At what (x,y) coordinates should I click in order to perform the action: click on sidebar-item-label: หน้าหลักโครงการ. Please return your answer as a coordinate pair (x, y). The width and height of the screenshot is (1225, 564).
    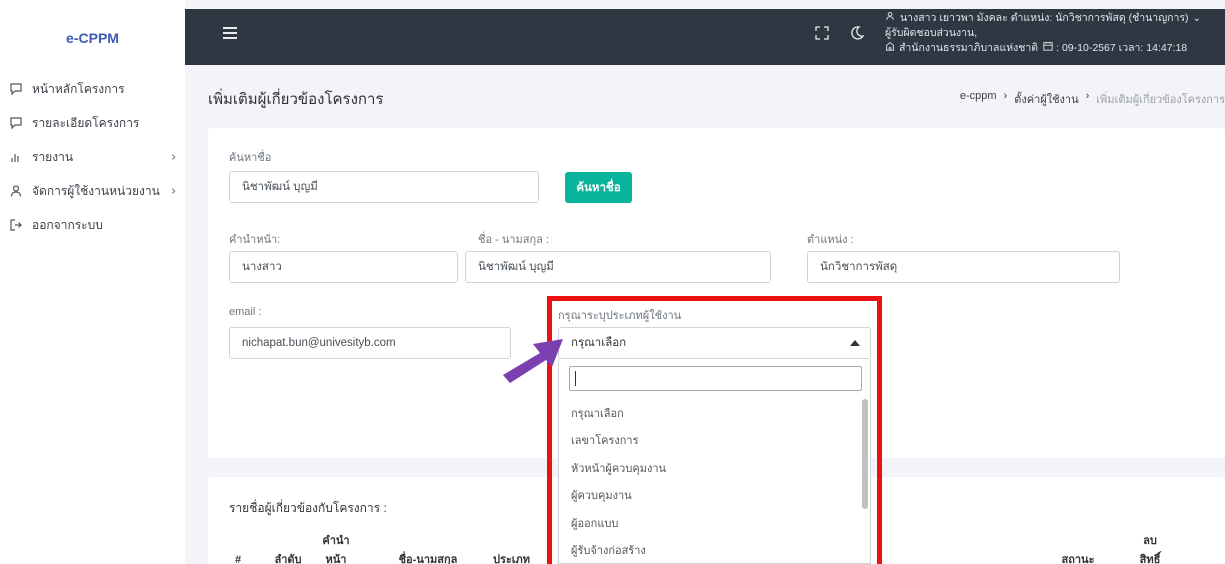
    Looking at the image, I should click on (78, 88).